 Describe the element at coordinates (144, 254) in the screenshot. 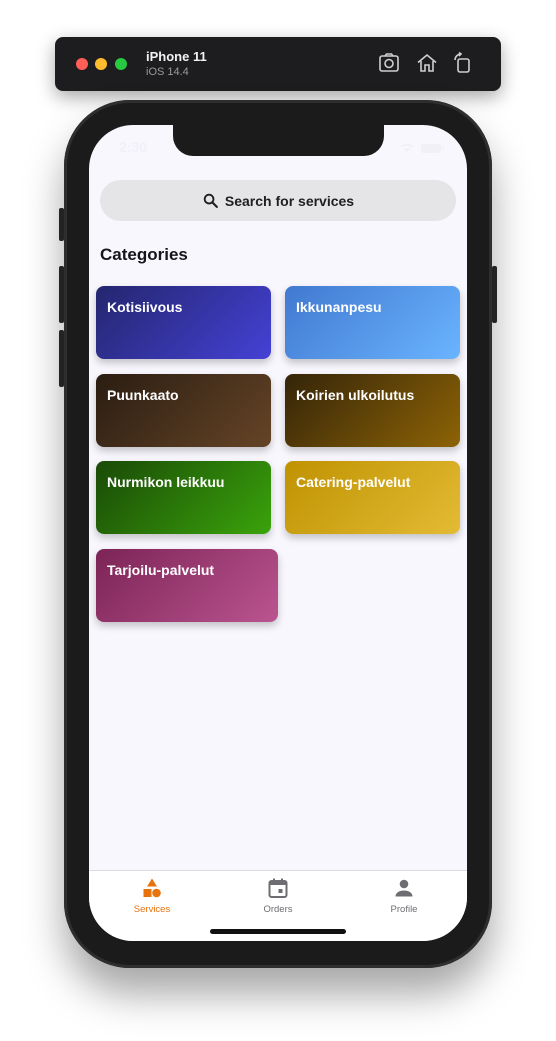

I see `categories-heading: Categories` at that location.